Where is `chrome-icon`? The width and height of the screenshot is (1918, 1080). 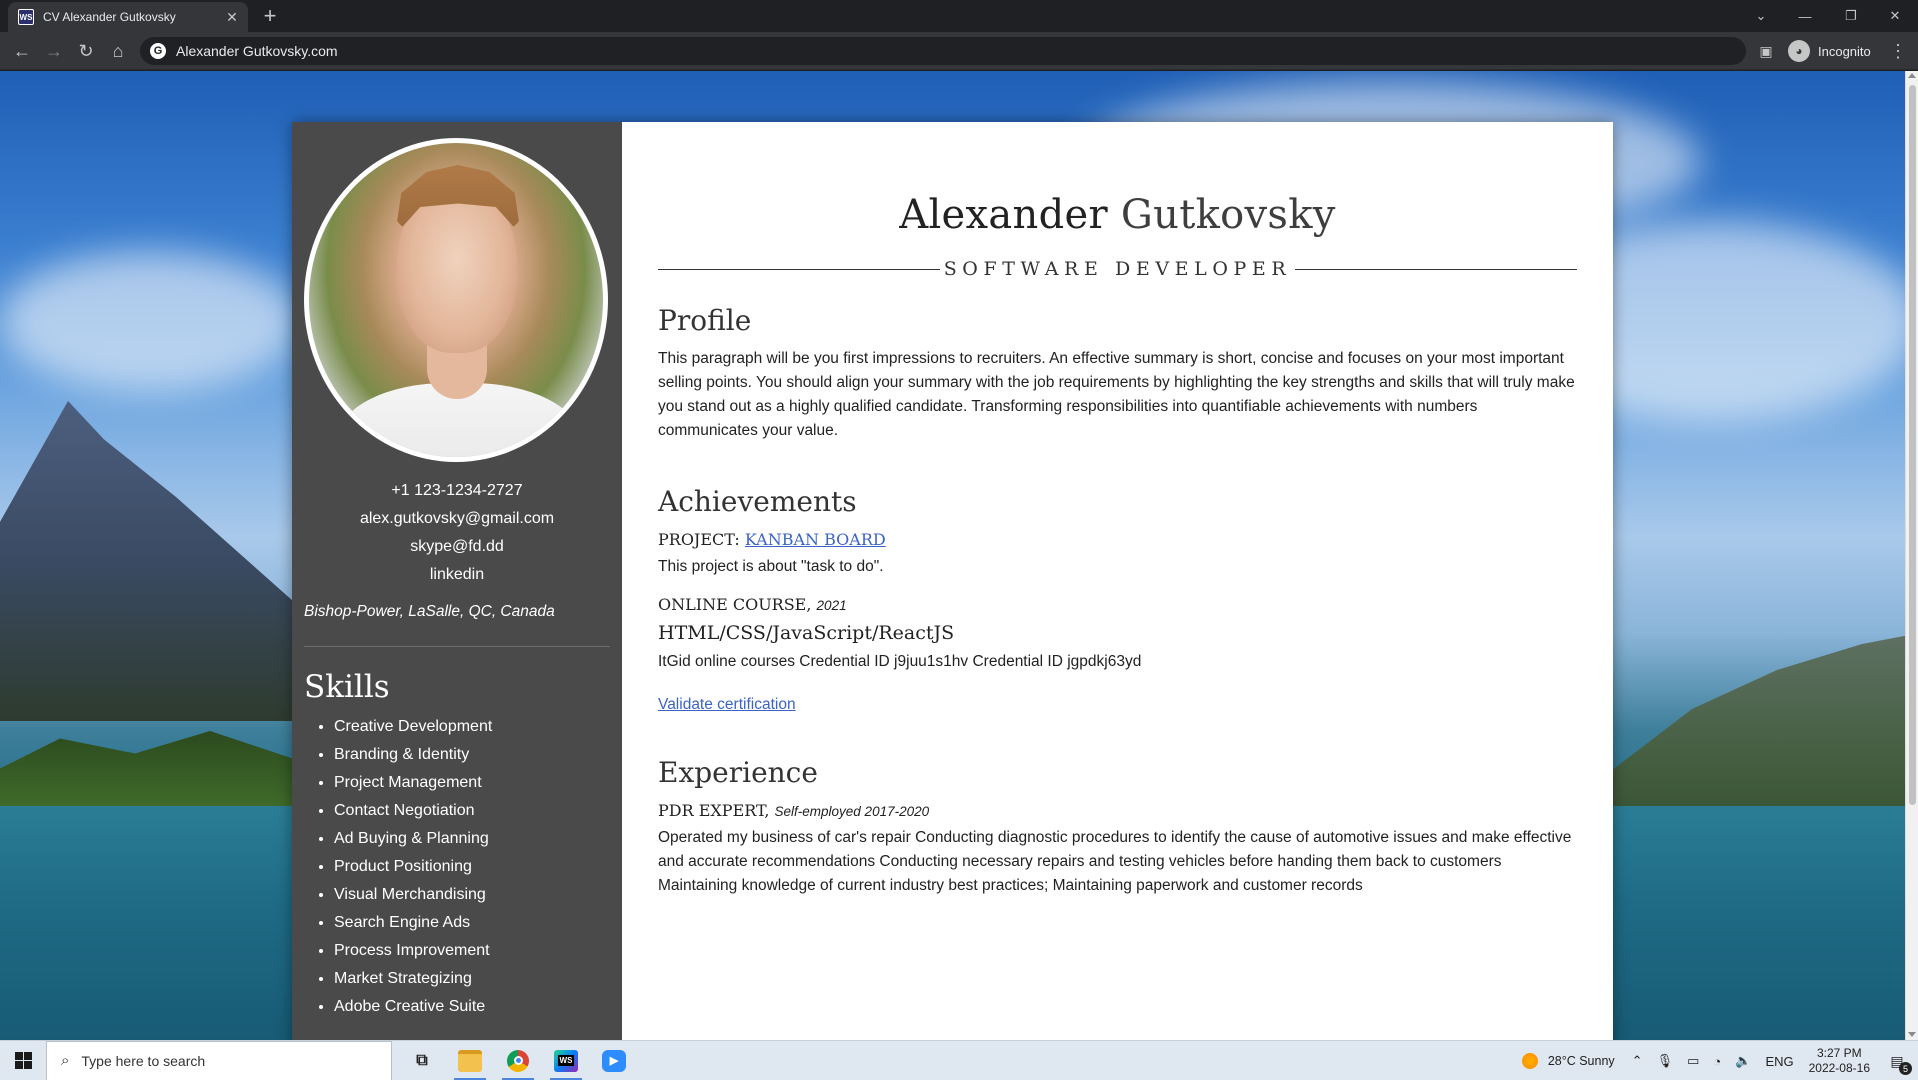
chrome-icon is located at coordinates (518, 1060).